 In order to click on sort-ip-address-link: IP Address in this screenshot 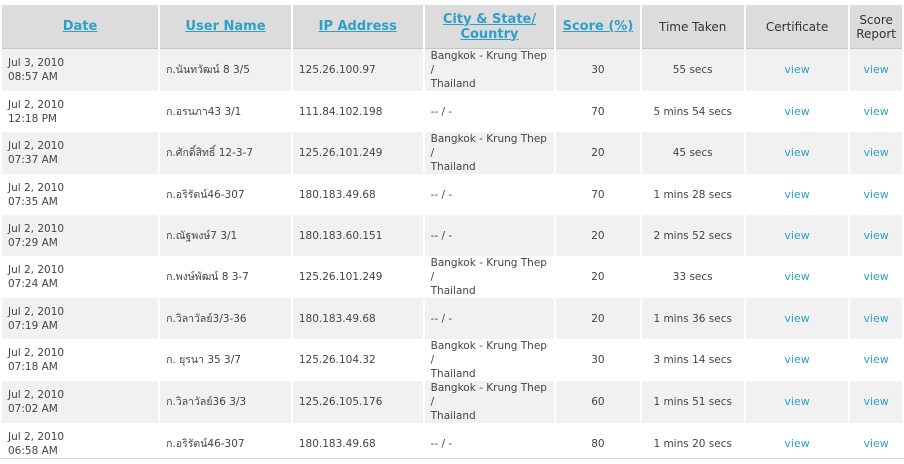, I will do `click(358, 26)`.